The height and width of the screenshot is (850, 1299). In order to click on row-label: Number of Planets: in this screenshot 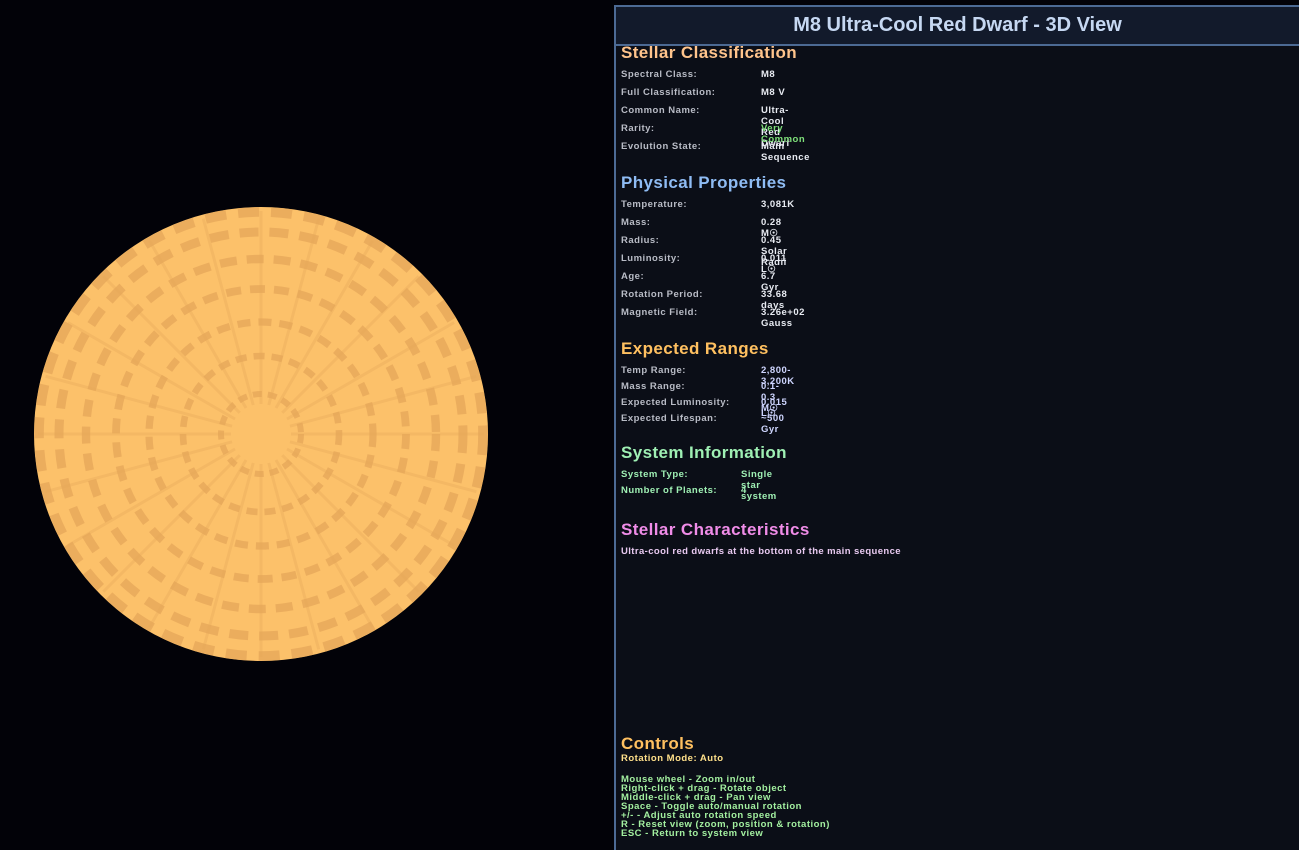, I will do `click(669, 490)`.